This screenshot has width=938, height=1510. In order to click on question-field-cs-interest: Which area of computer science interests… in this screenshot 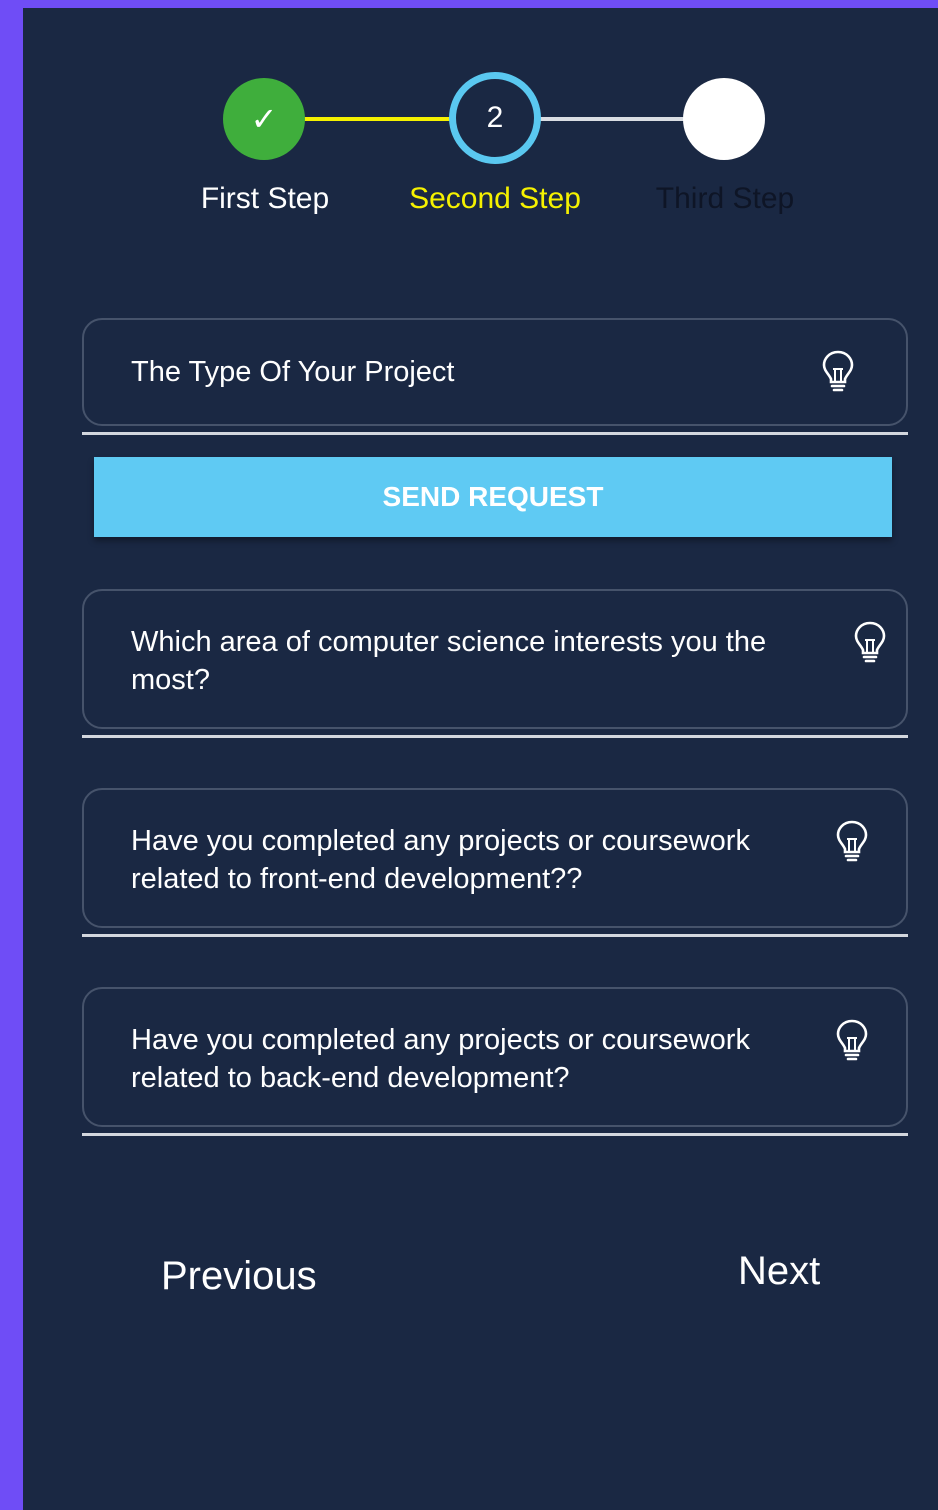, I will do `click(495, 659)`.